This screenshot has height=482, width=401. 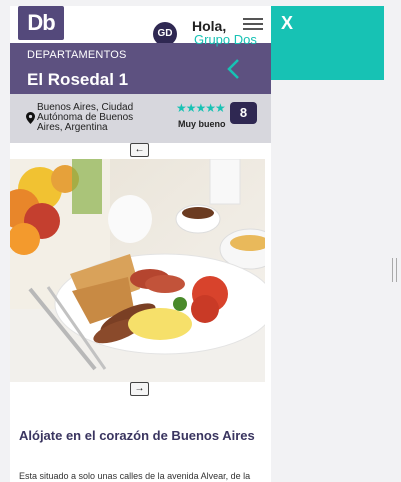 What do you see at coordinates (201, 108) in the screenshot?
I see `rating-stars: ★★★★★` at bounding box center [201, 108].